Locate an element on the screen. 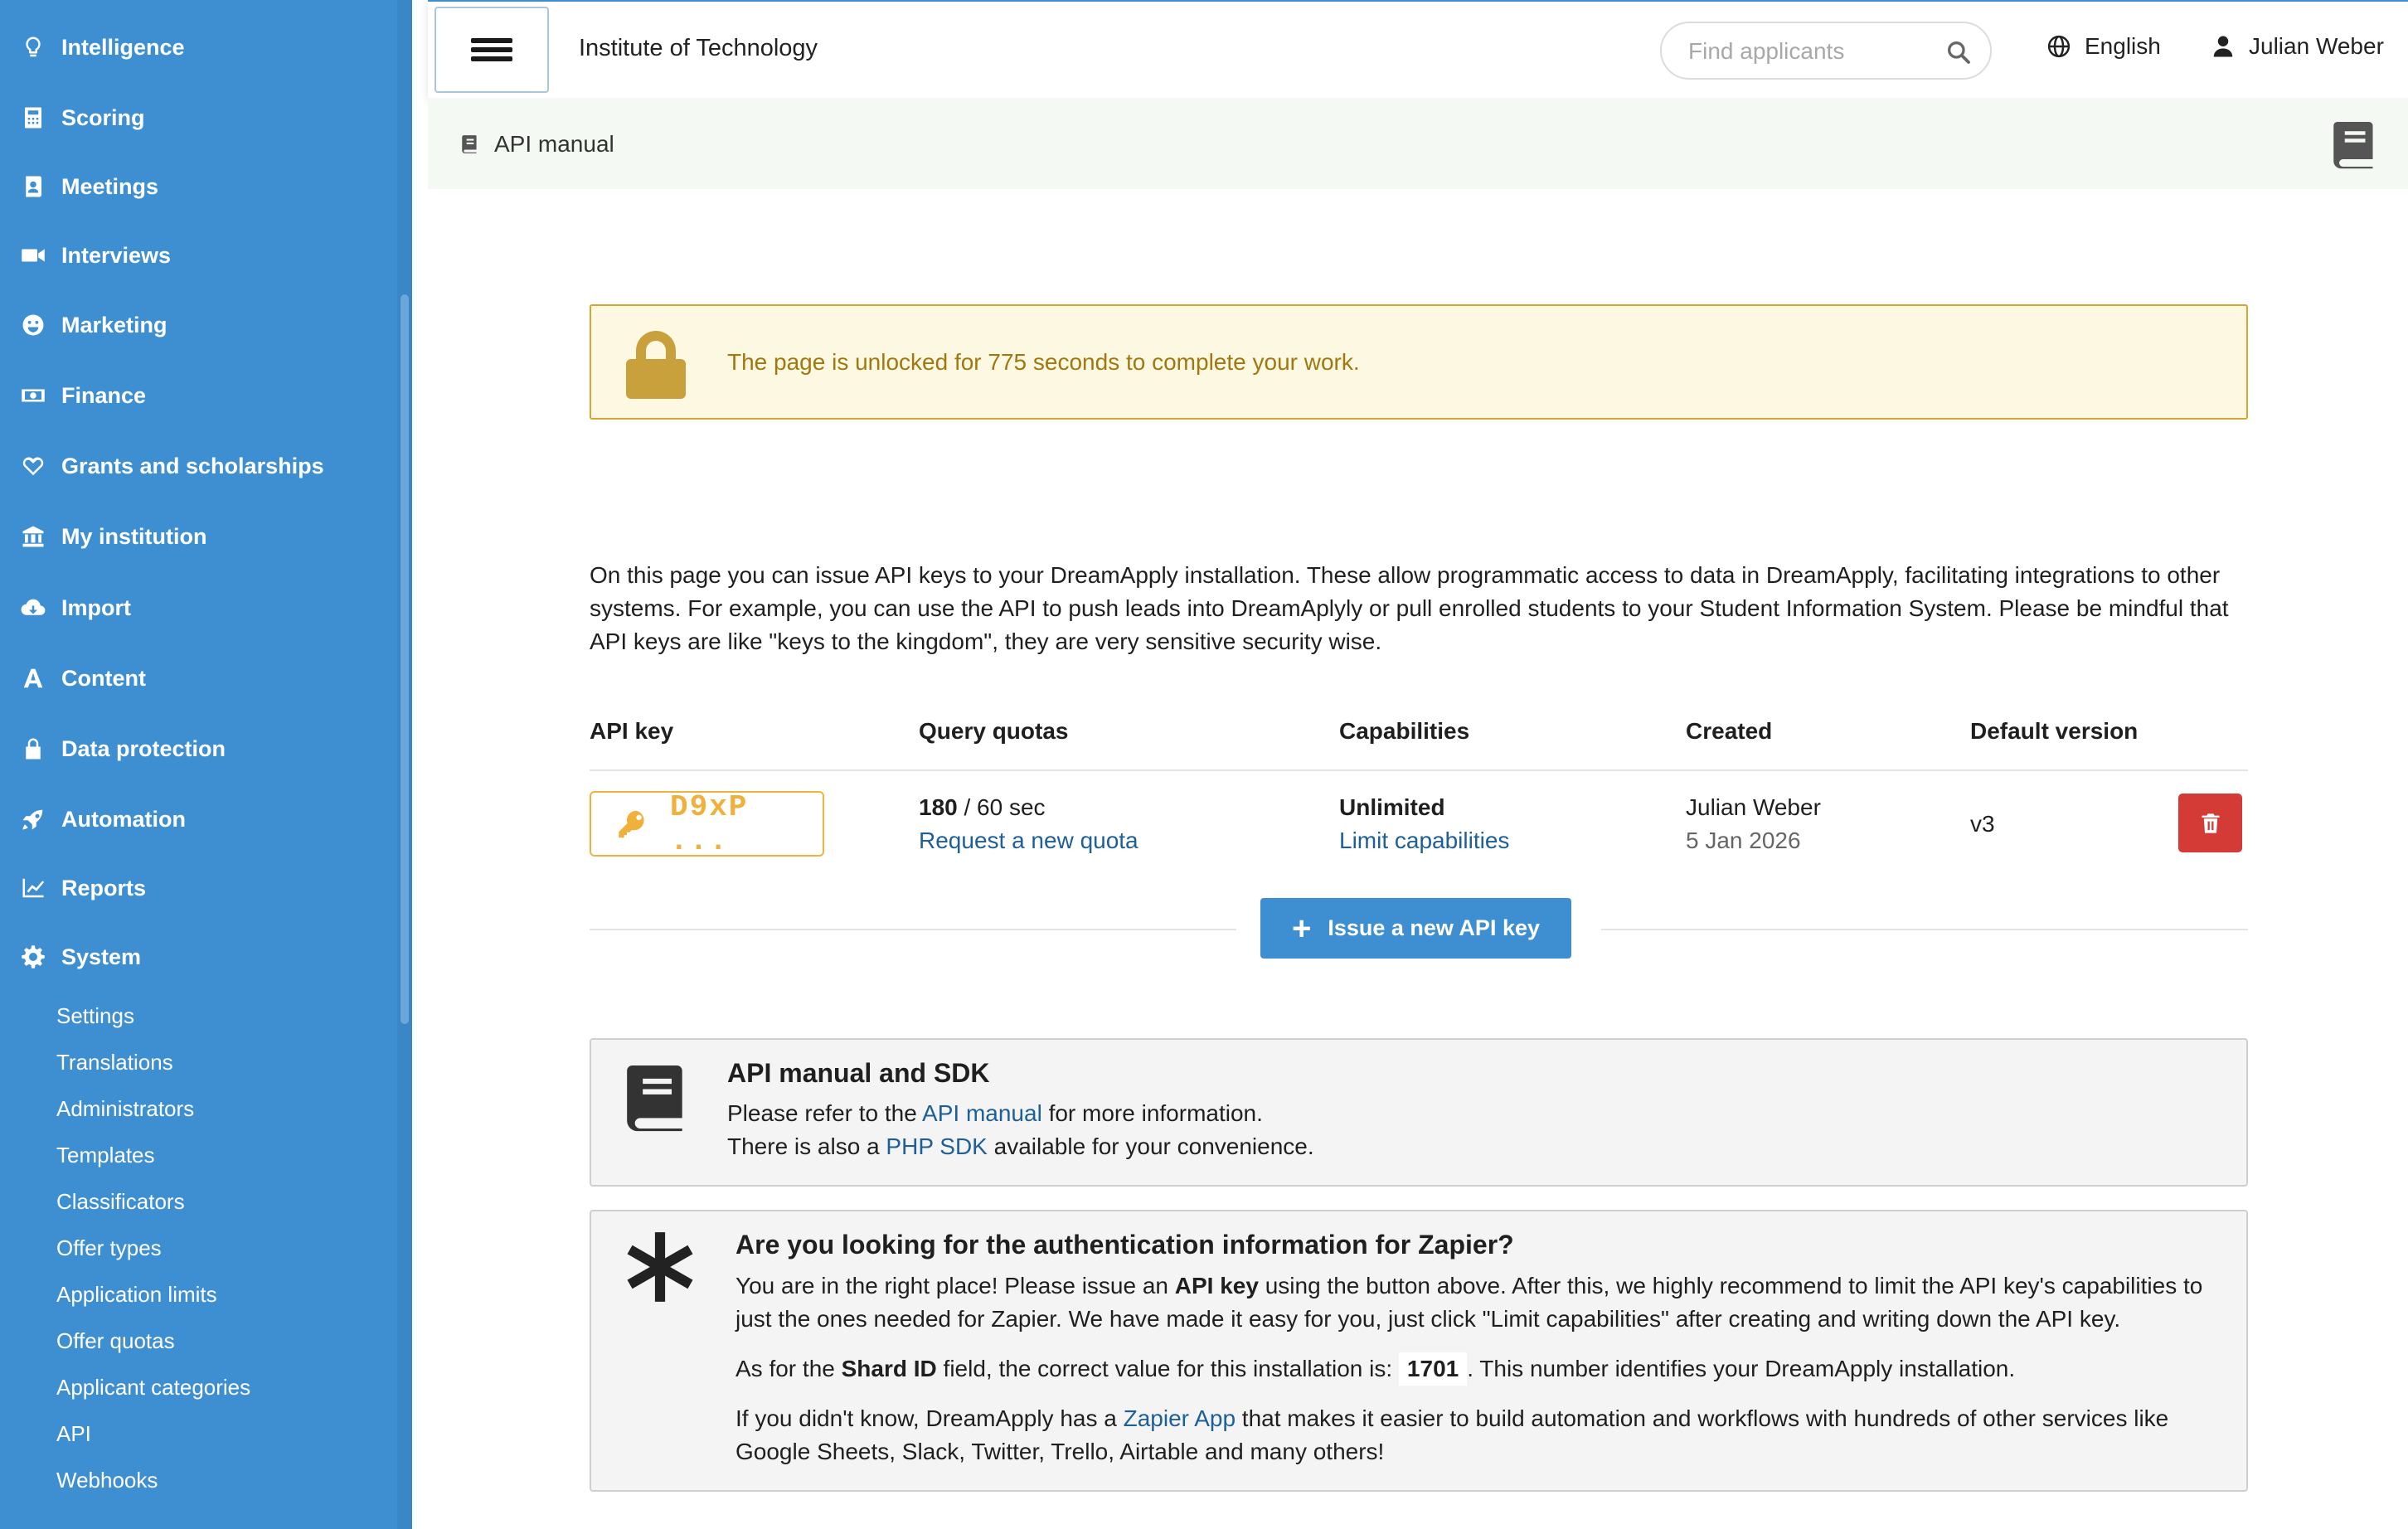 This screenshot has height=1529, width=2408. default-version-value: v3 is located at coordinates (1983, 824).